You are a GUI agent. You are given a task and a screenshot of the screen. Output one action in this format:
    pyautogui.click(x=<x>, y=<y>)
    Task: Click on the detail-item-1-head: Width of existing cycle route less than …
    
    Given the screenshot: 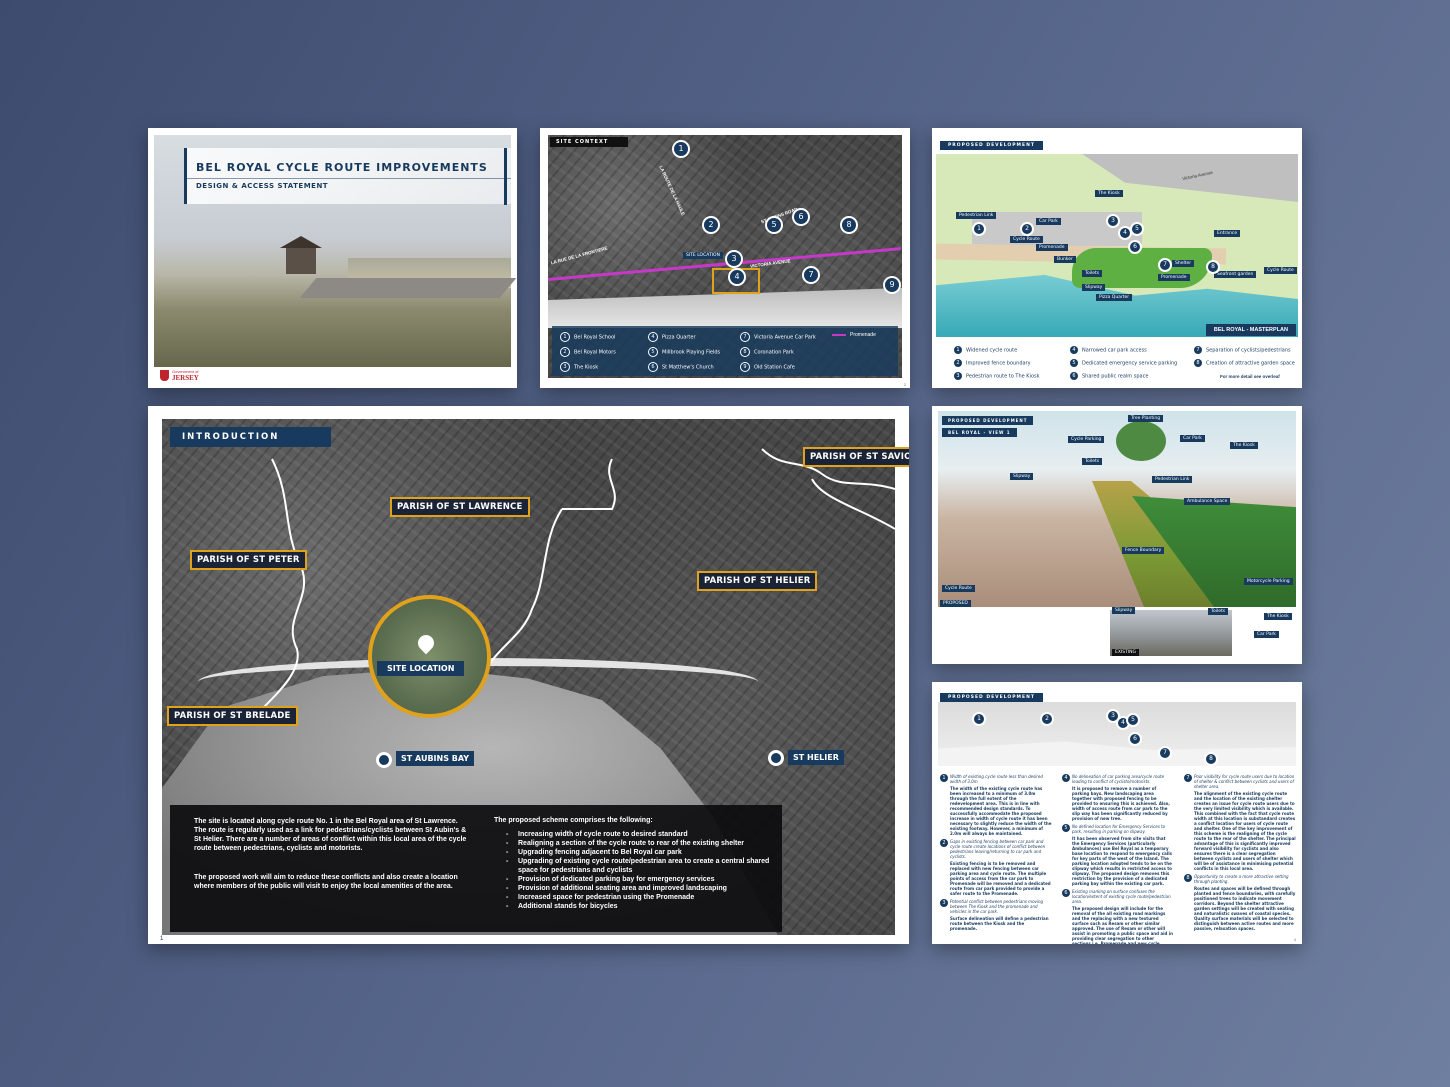 What is the action you would take?
    pyautogui.click(x=996, y=779)
    